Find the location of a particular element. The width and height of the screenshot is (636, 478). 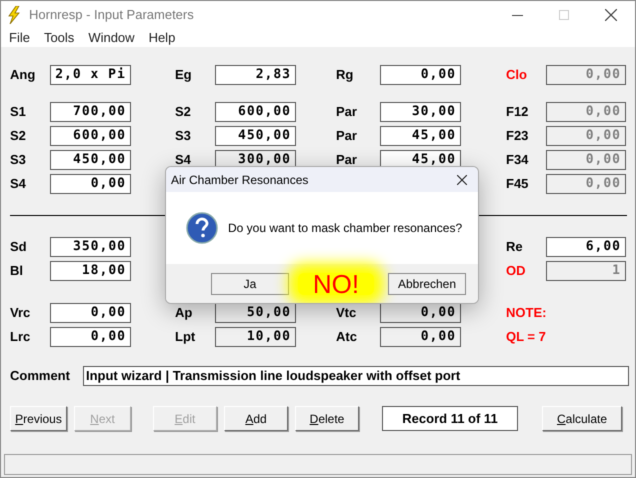

lightning-icon is located at coordinates (14, 15).